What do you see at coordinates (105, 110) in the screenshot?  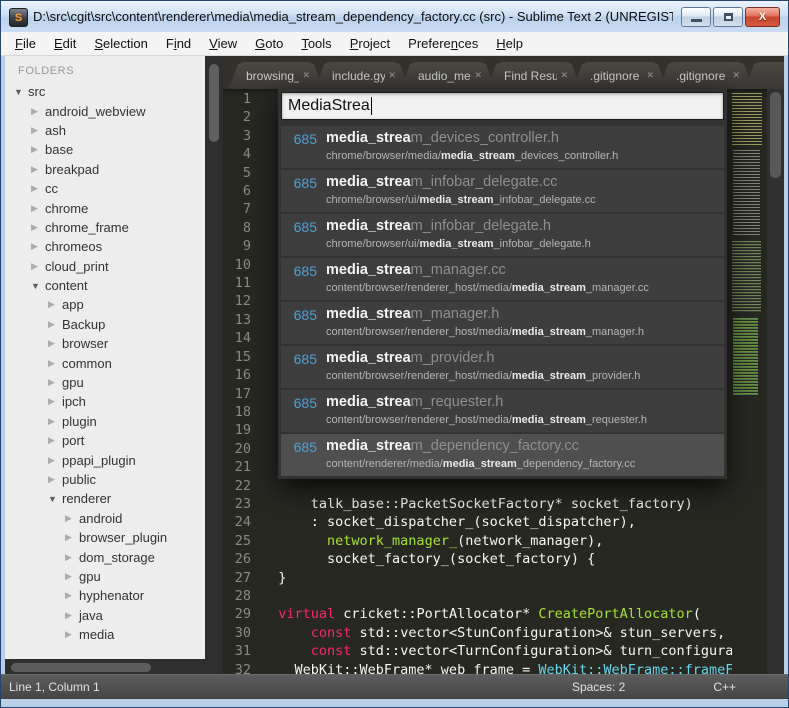 I see `sidebar-folder-item: ▶ android_webview` at bounding box center [105, 110].